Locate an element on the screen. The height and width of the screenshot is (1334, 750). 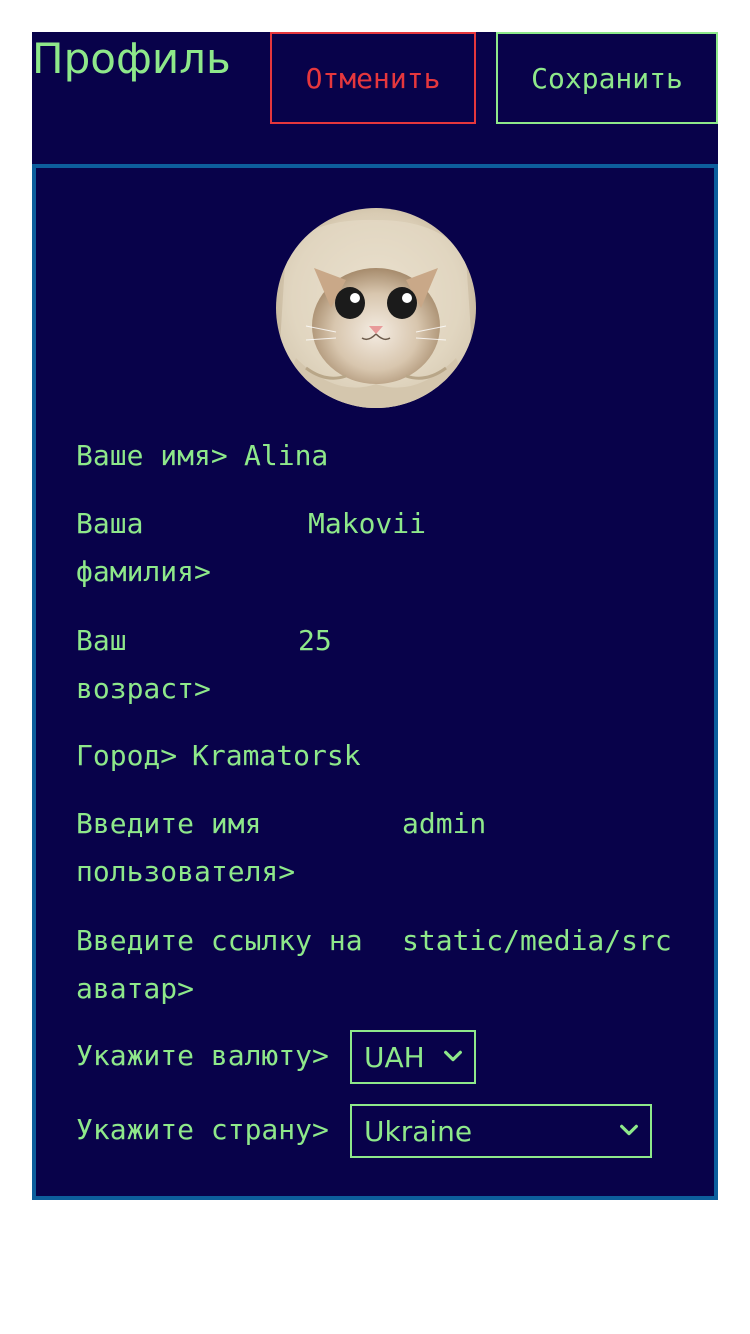
header: Профиль Отменить Сохранить is located at coordinates (375, 98).